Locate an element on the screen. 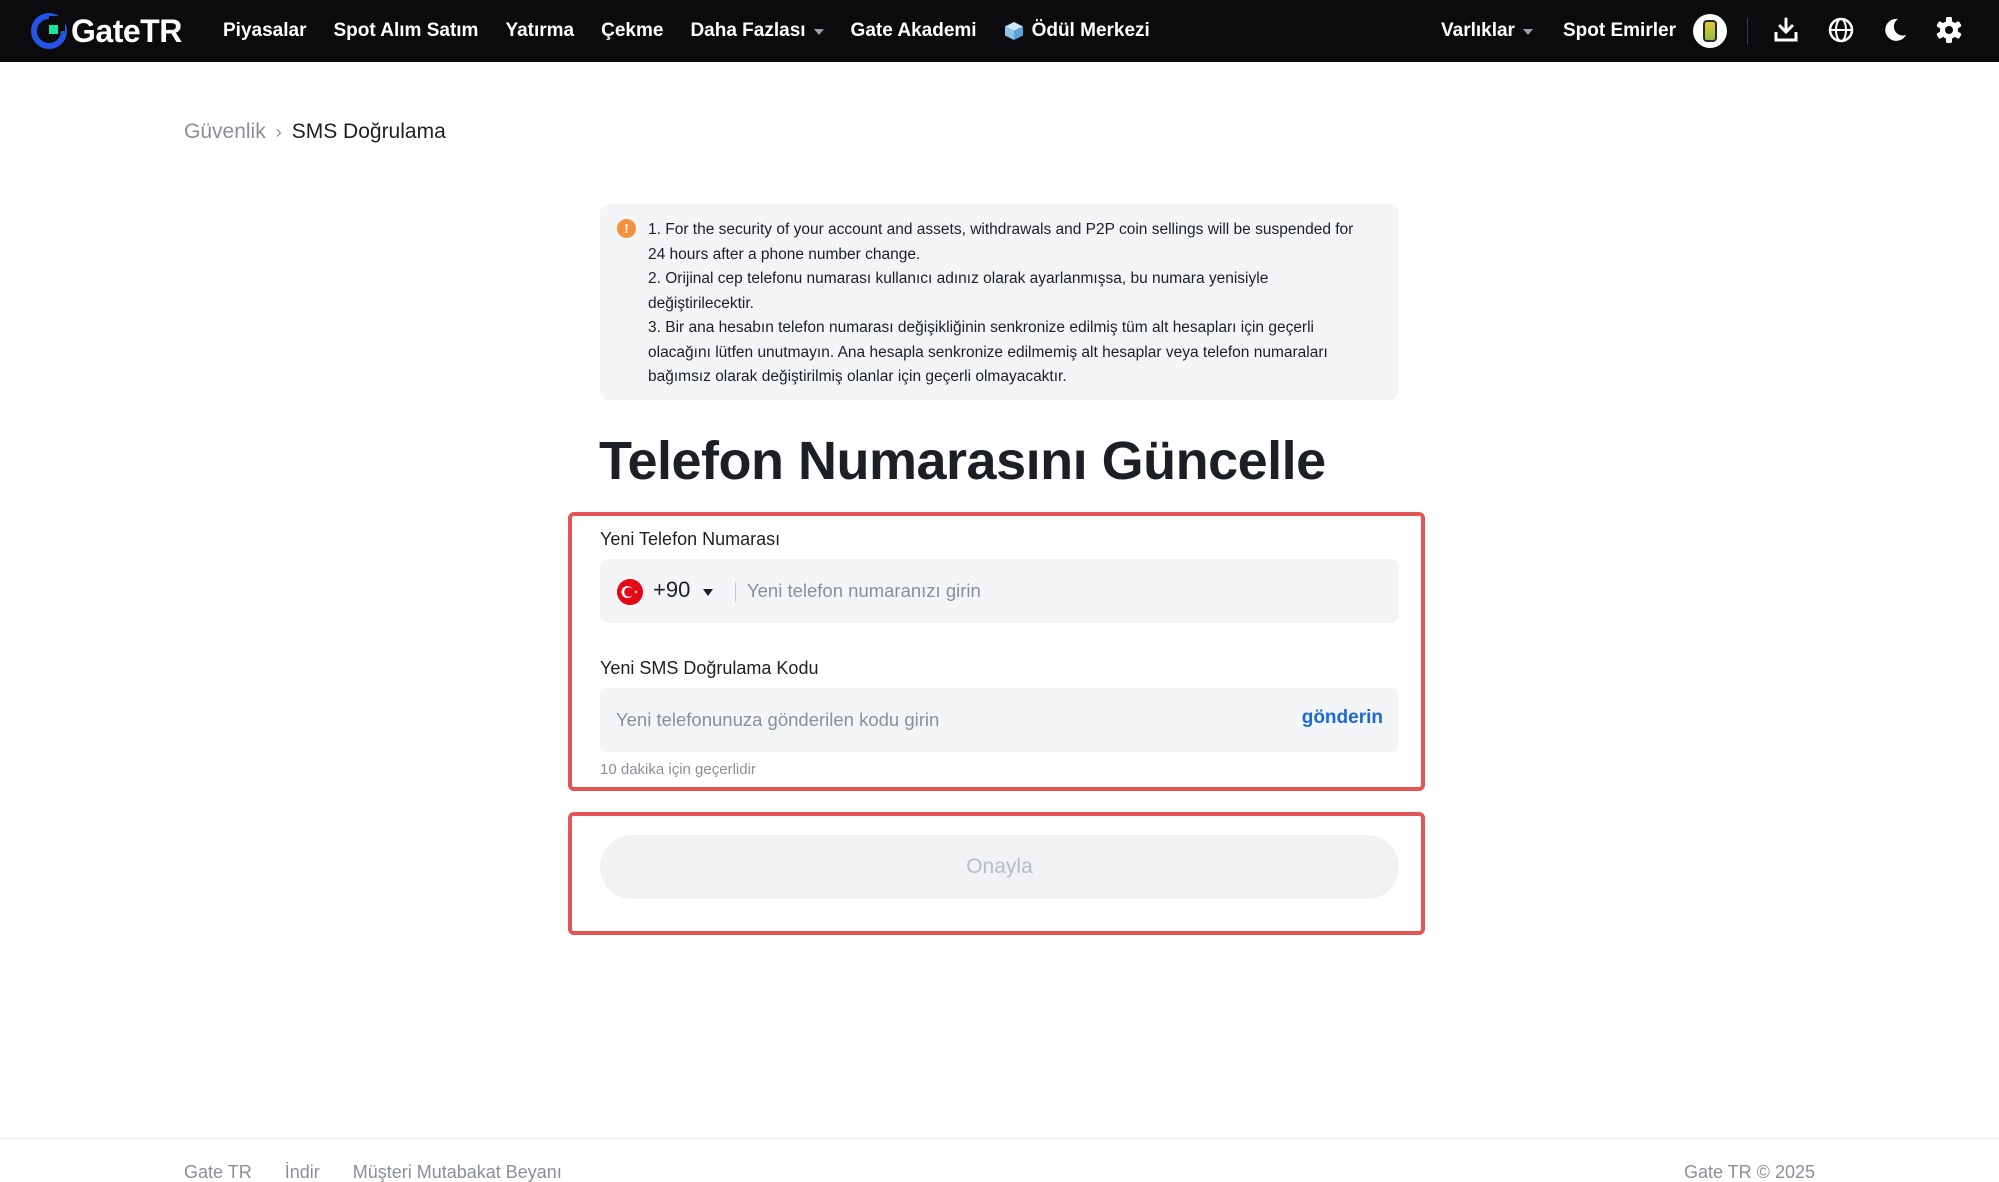 This screenshot has height=1182, width=1999. avatar is located at coordinates (1710, 31).